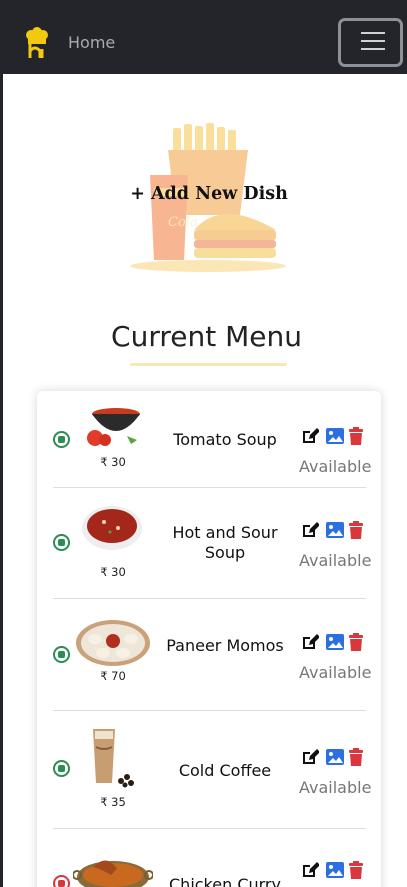  Describe the element at coordinates (225, 770) in the screenshot. I see `item-name: Cold Coffee` at that location.